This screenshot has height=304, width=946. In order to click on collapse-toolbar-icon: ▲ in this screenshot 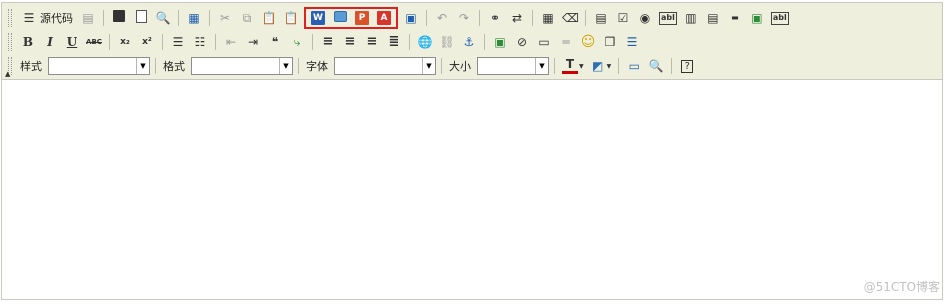, I will do `click(8, 74)`.